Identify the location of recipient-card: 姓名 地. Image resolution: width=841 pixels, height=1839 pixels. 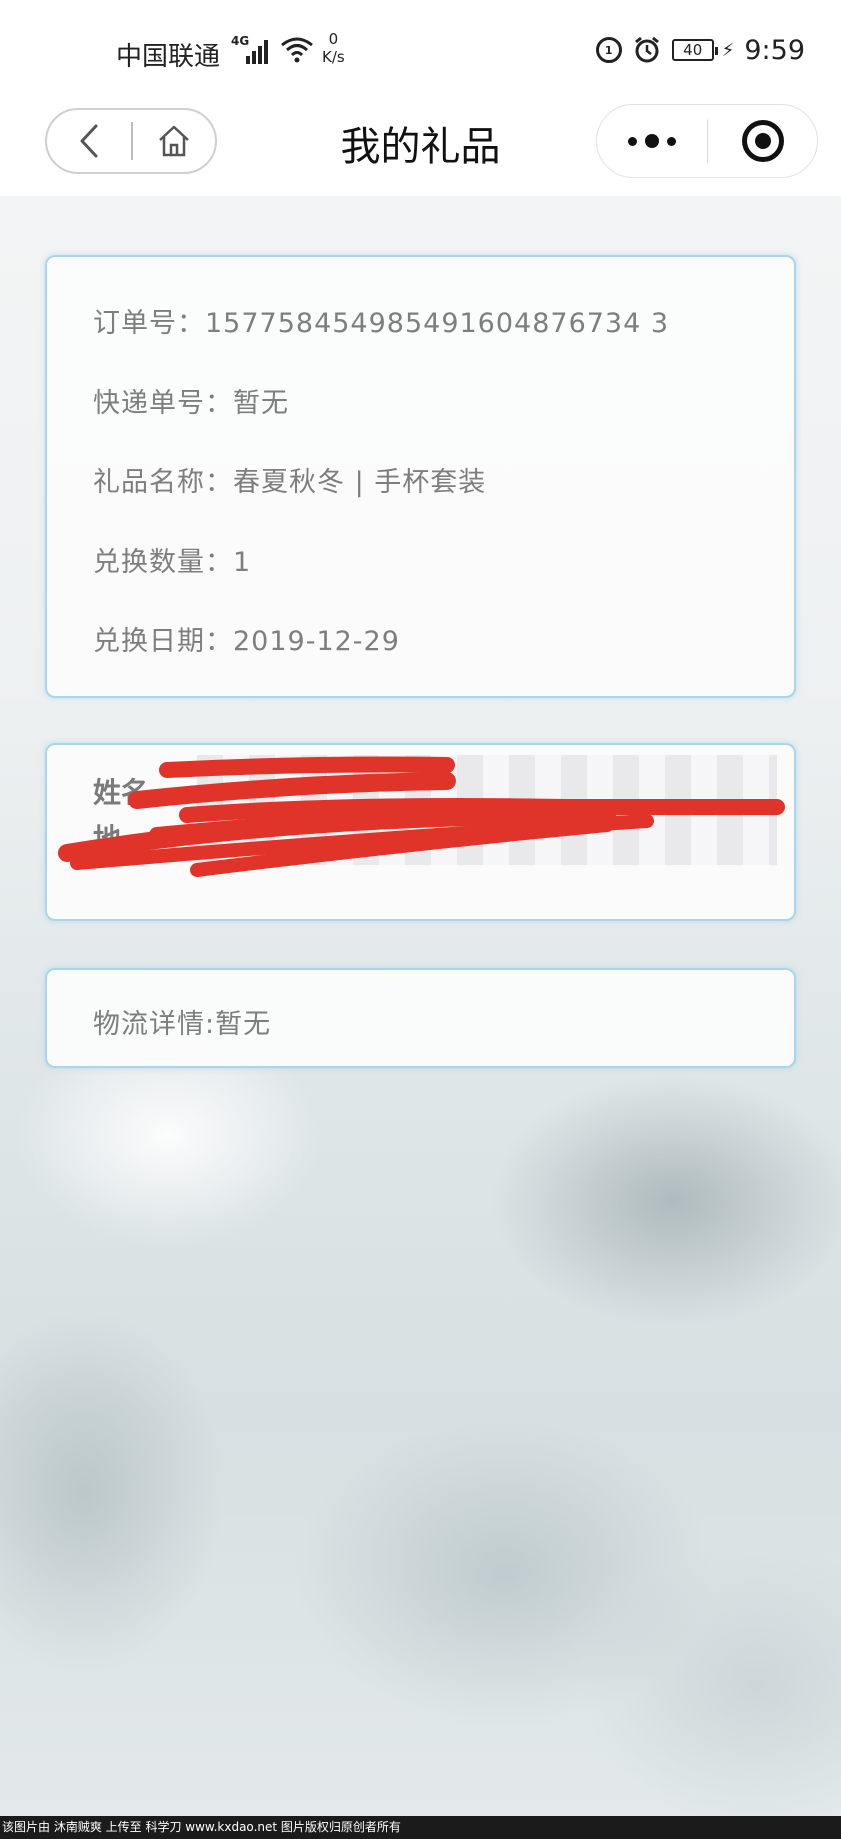
(420, 832).